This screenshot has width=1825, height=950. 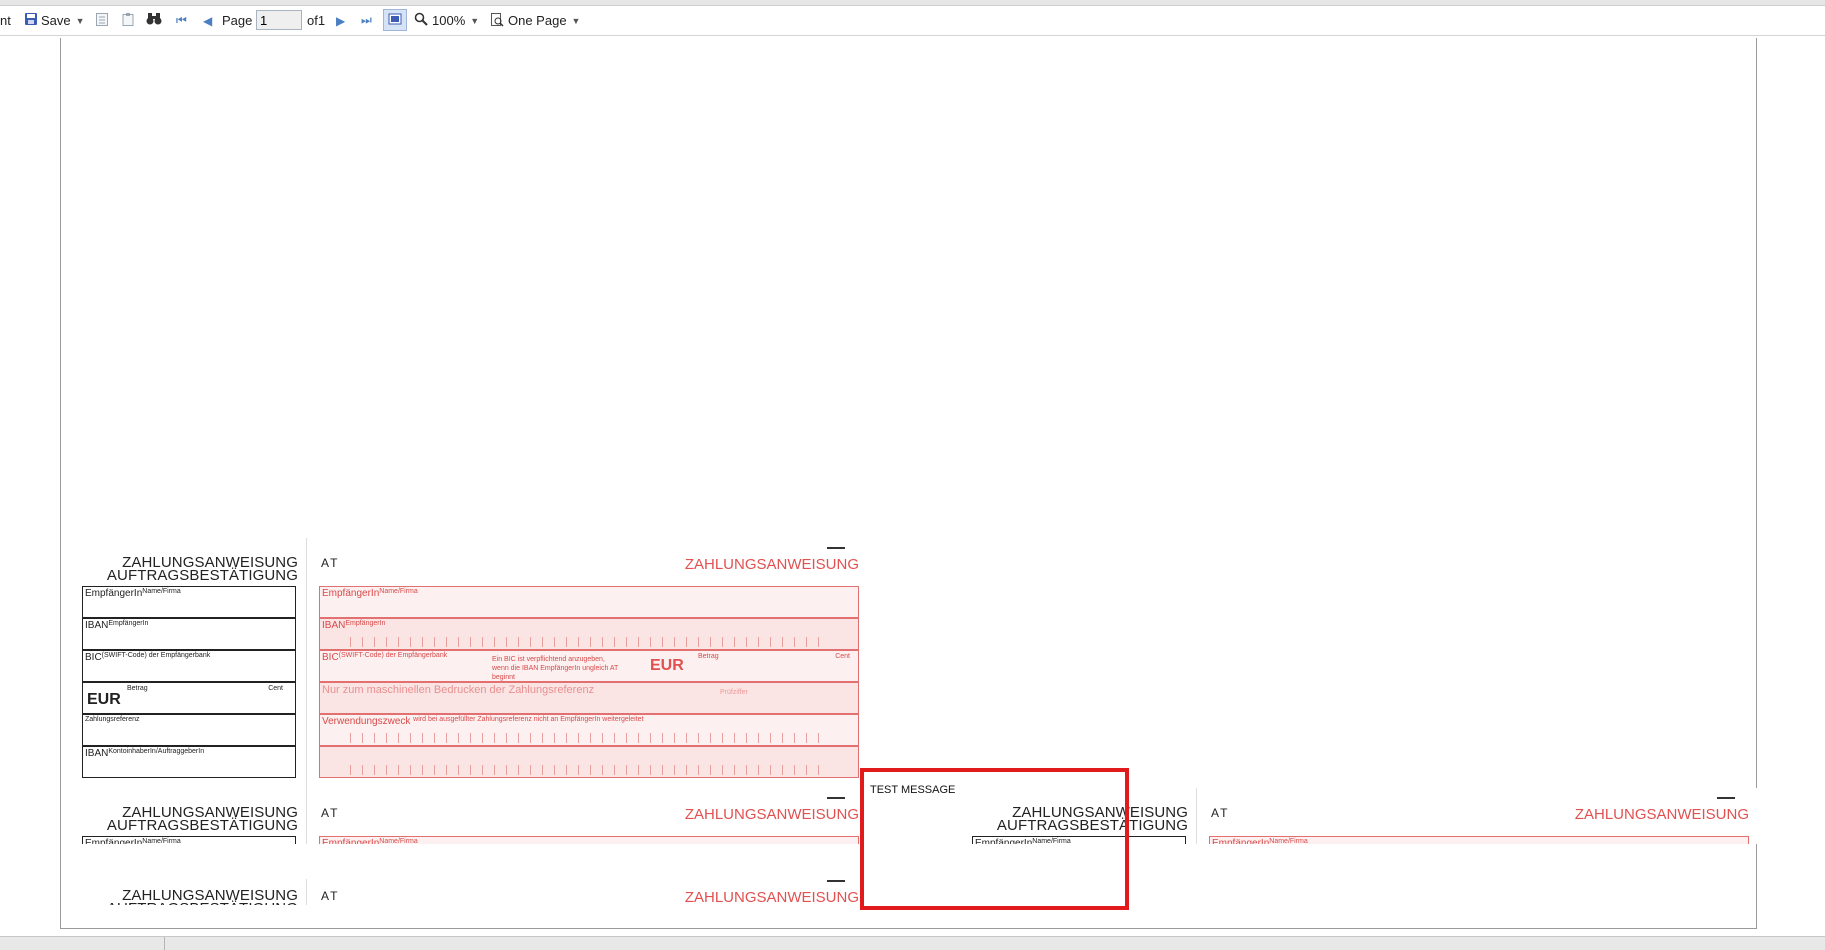 What do you see at coordinates (164, 943) in the screenshot?
I see `status-bar-separator` at bounding box center [164, 943].